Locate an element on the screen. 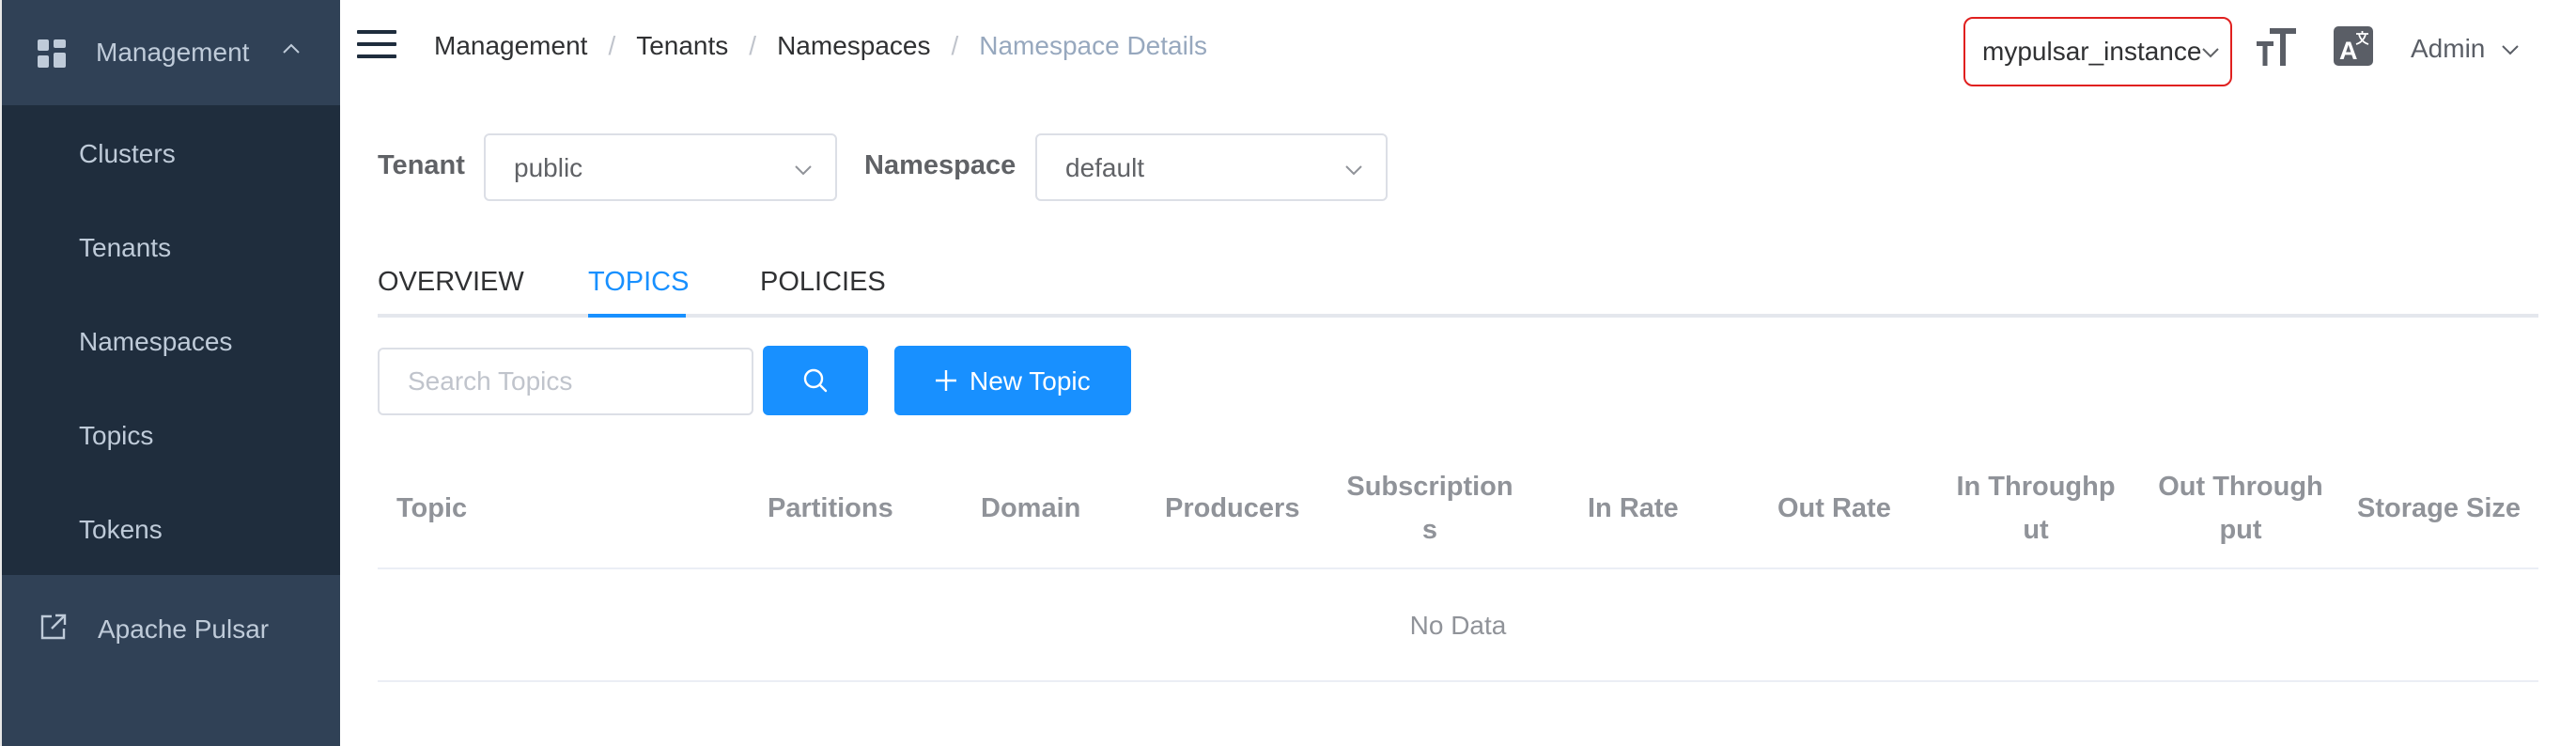 This screenshot has height=746, width=2576. tenant-select: public is located at coordinates (660, 167).